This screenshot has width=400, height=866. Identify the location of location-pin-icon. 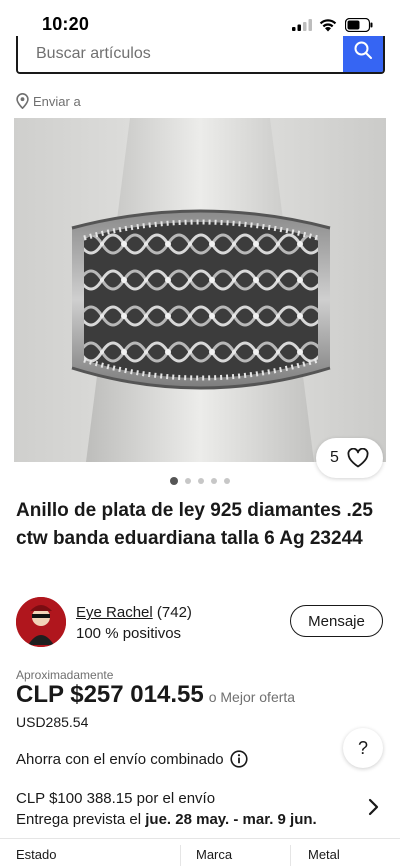
(22, 101).